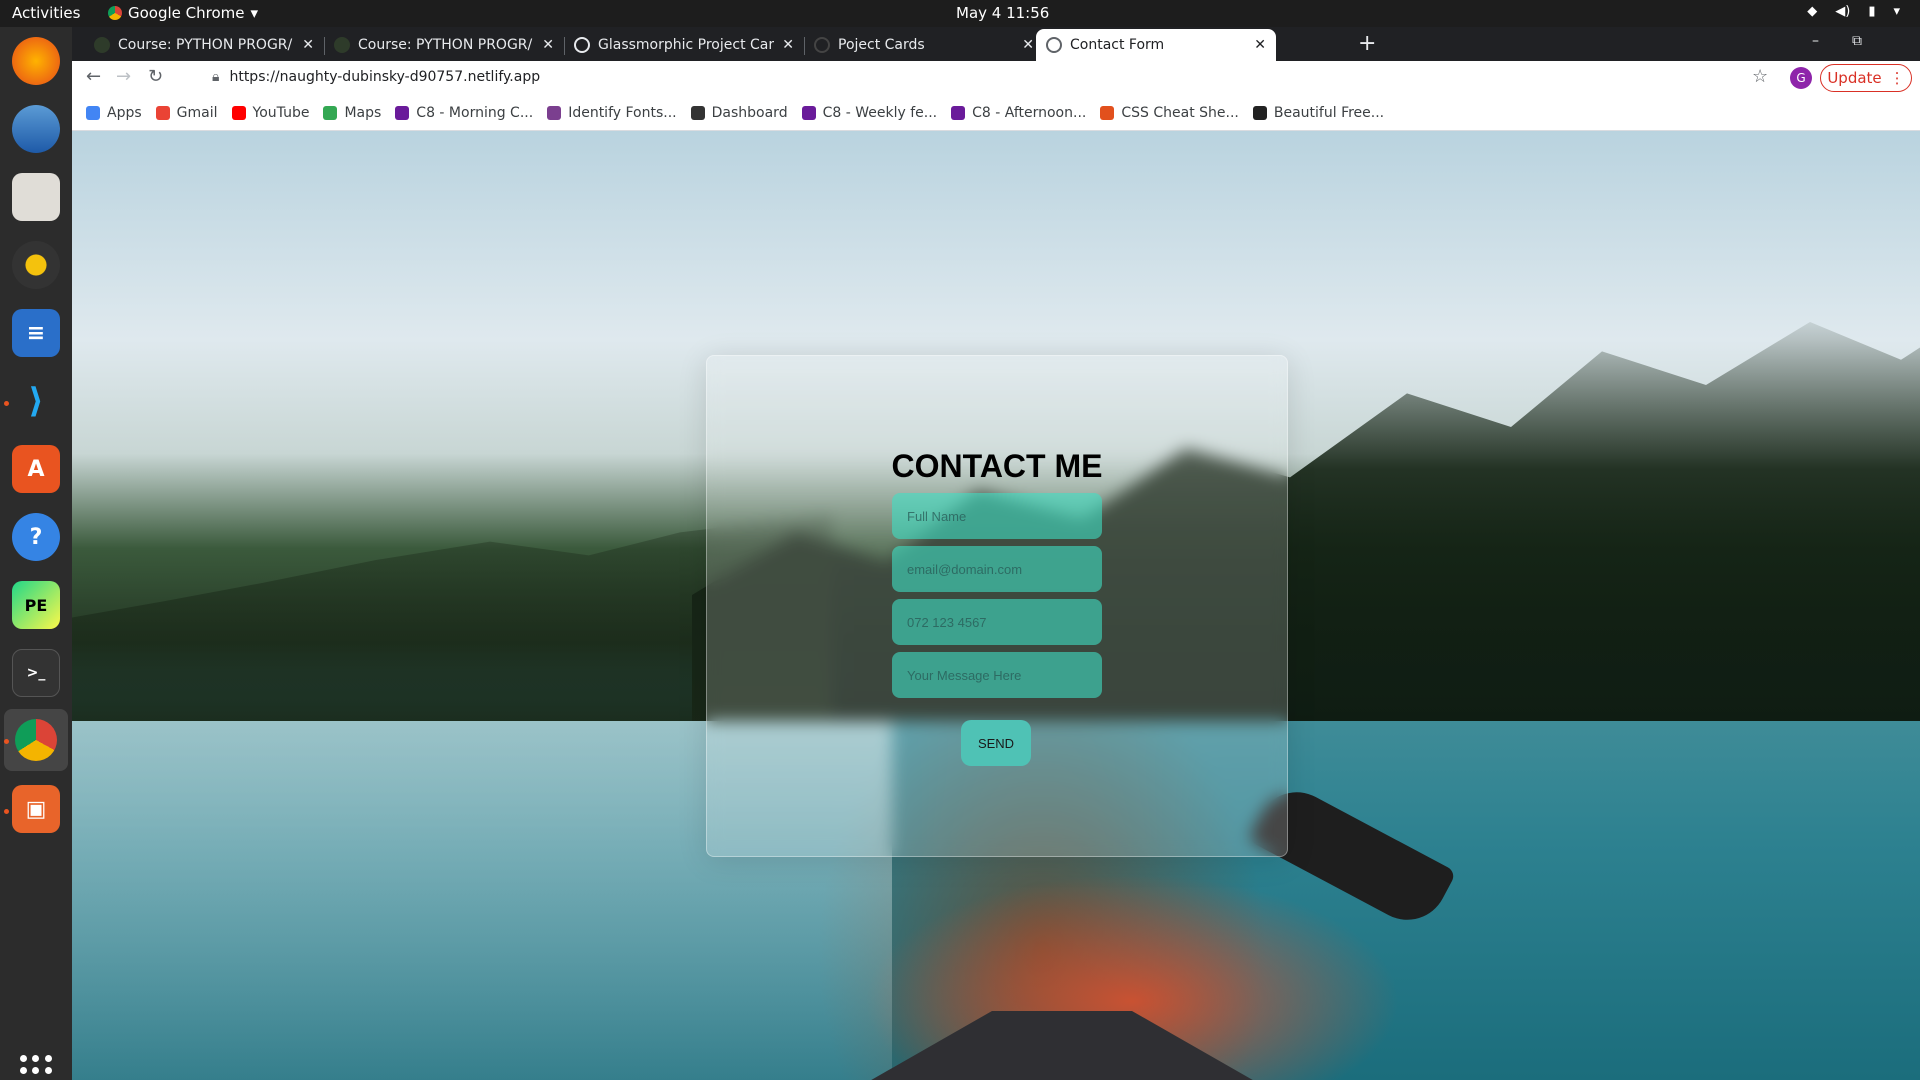 The height and width of the screenshot is (1080, 1920). Describe the element at coordinates (36, 469) in the screenshot. I see `software-icon: A` at that location.